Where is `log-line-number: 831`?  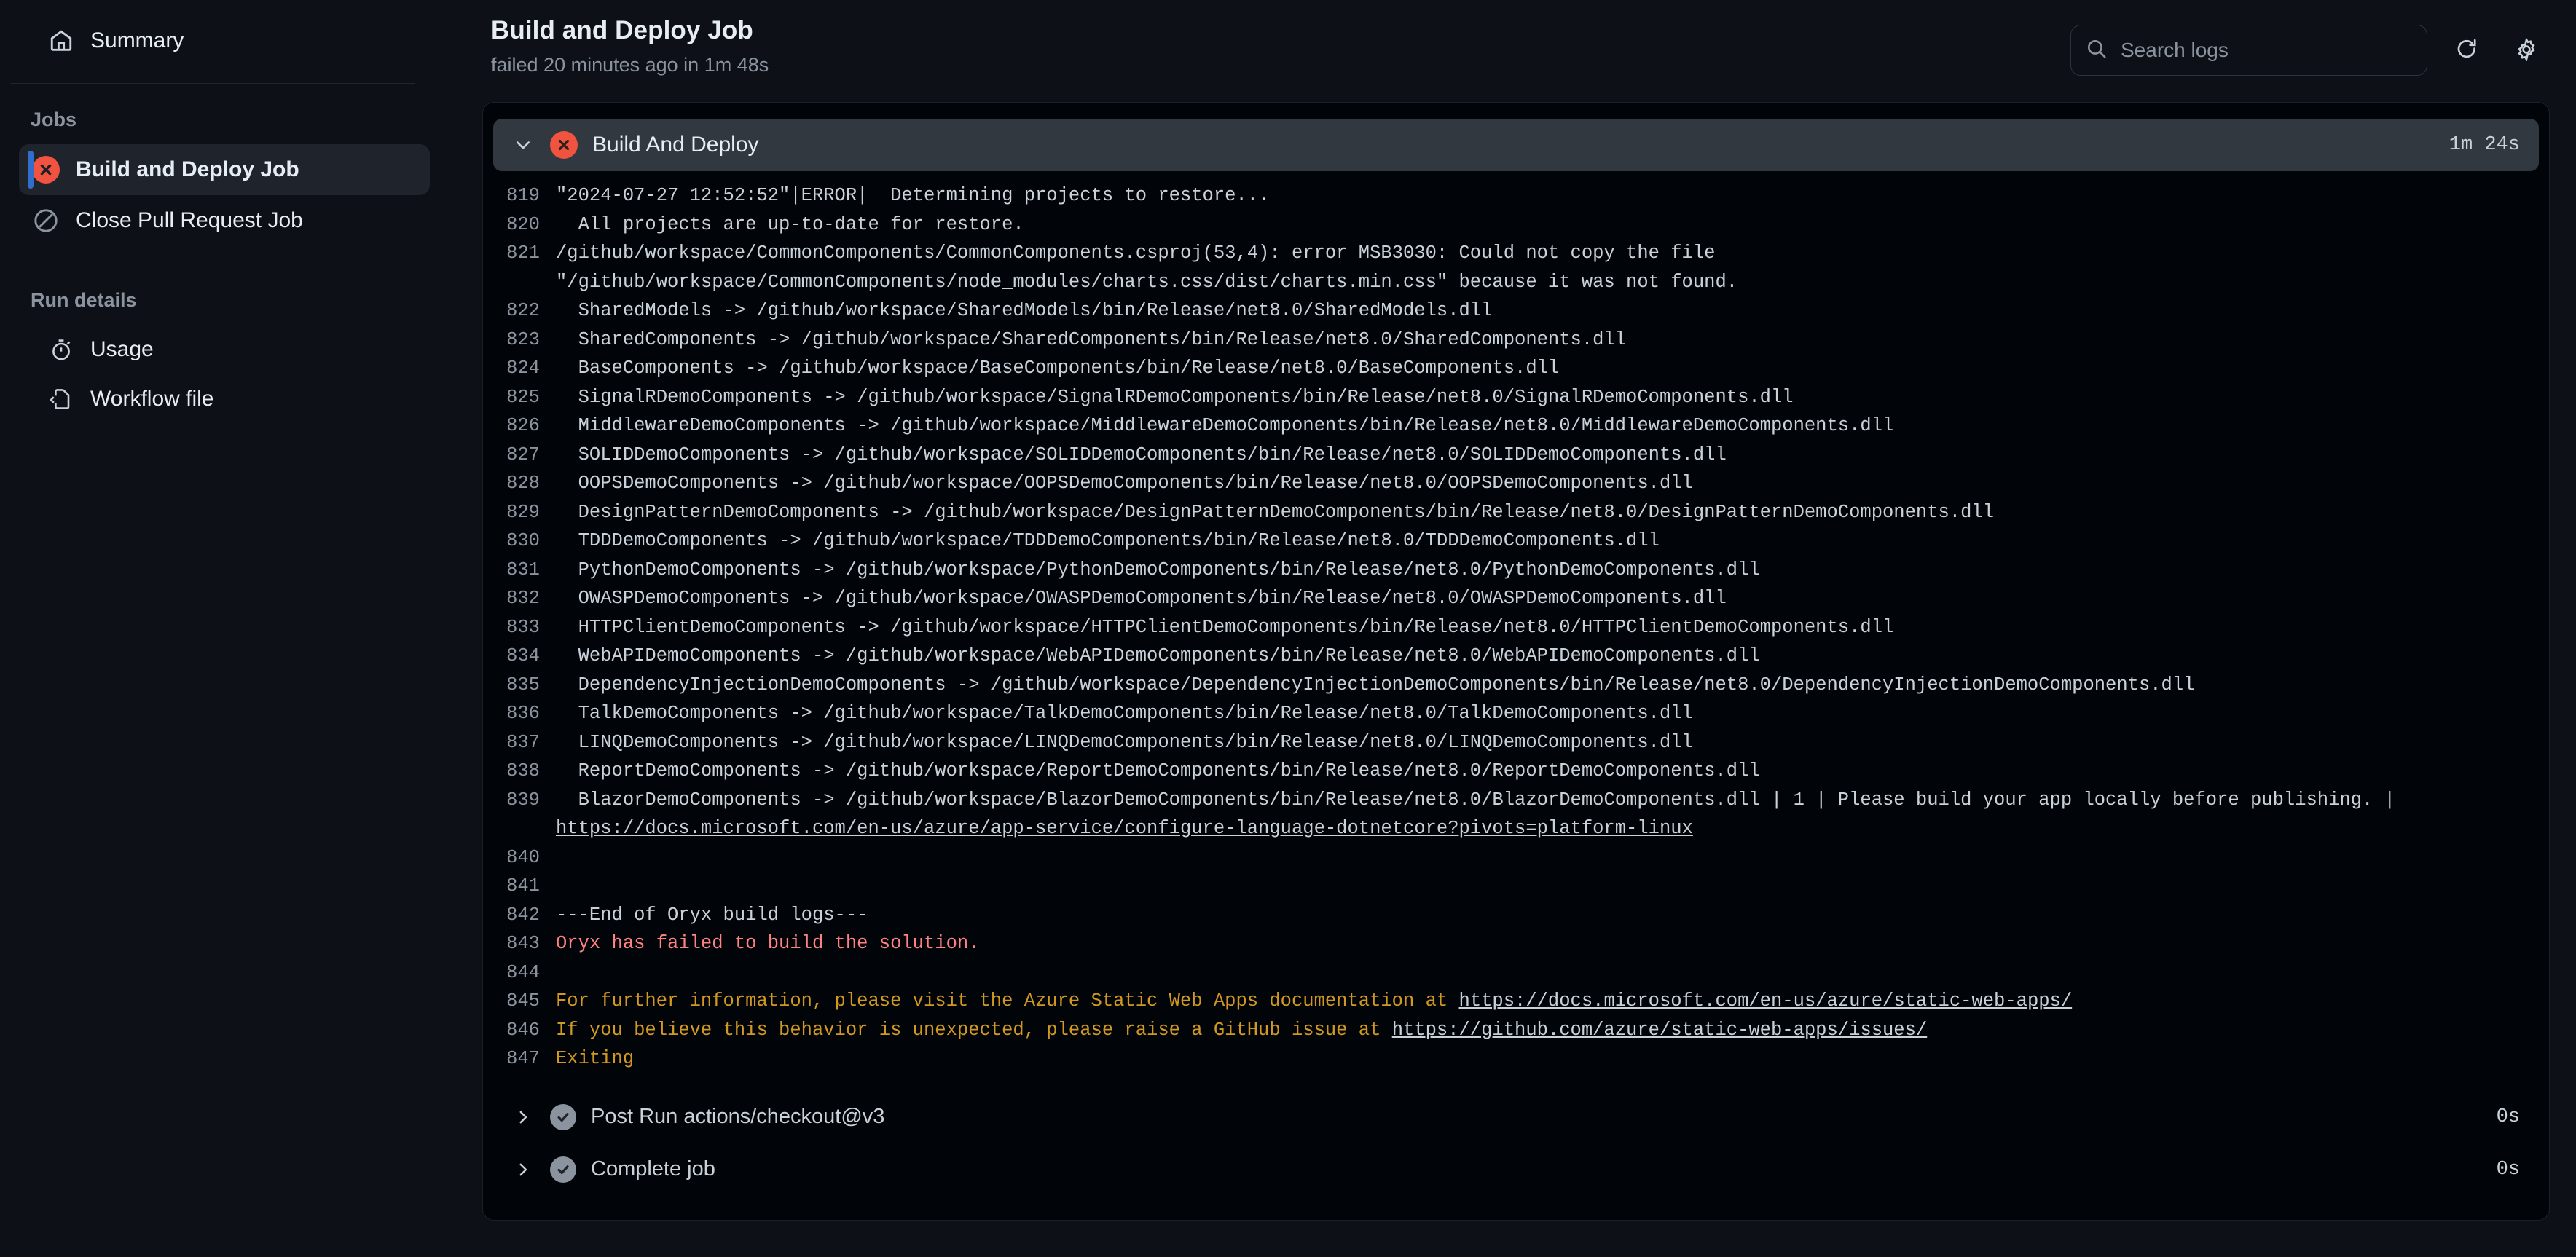 log-line-number: 831 is located at coordinates (523, 570).